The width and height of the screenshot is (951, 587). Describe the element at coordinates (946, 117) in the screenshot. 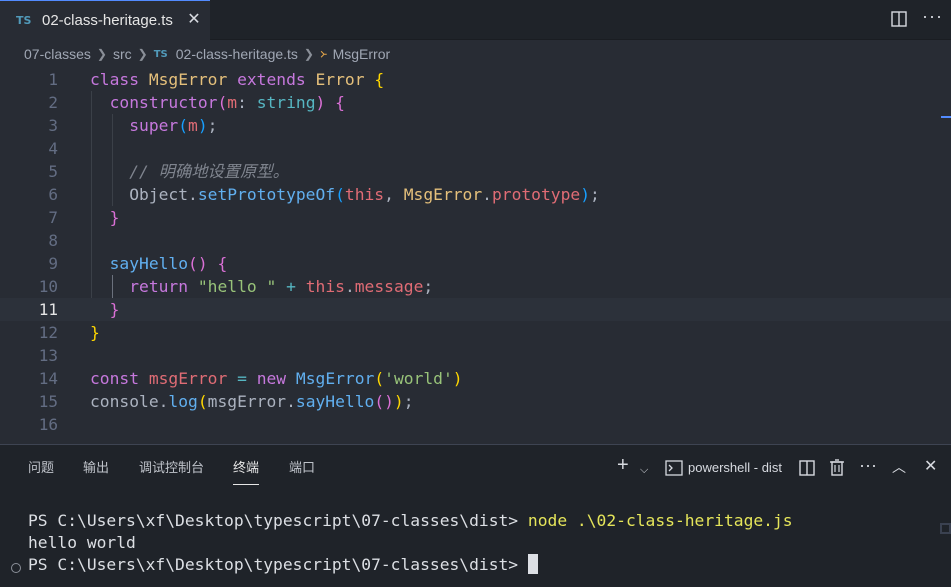

I see `scrollbar-marker` at that location.